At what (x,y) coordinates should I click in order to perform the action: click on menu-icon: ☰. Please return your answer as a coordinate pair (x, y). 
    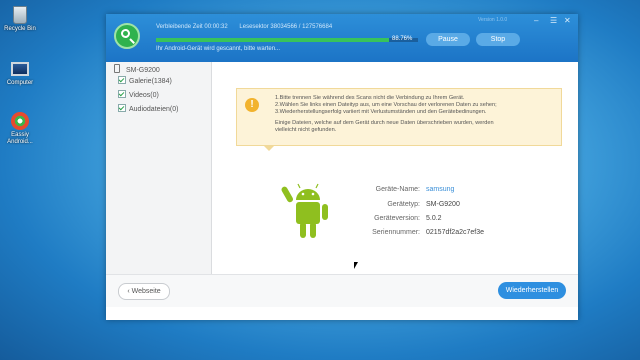
    Looking at the image, I should click on (553, 20).